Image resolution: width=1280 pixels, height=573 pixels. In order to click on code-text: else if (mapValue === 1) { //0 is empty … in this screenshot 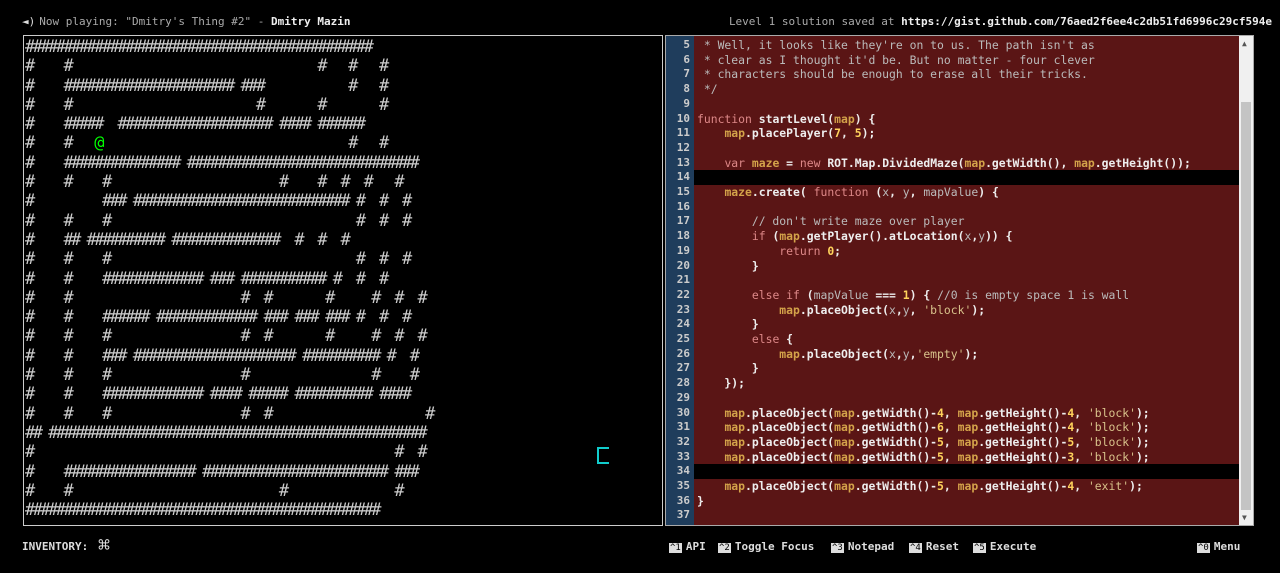, I will do `click(940, 294)`.